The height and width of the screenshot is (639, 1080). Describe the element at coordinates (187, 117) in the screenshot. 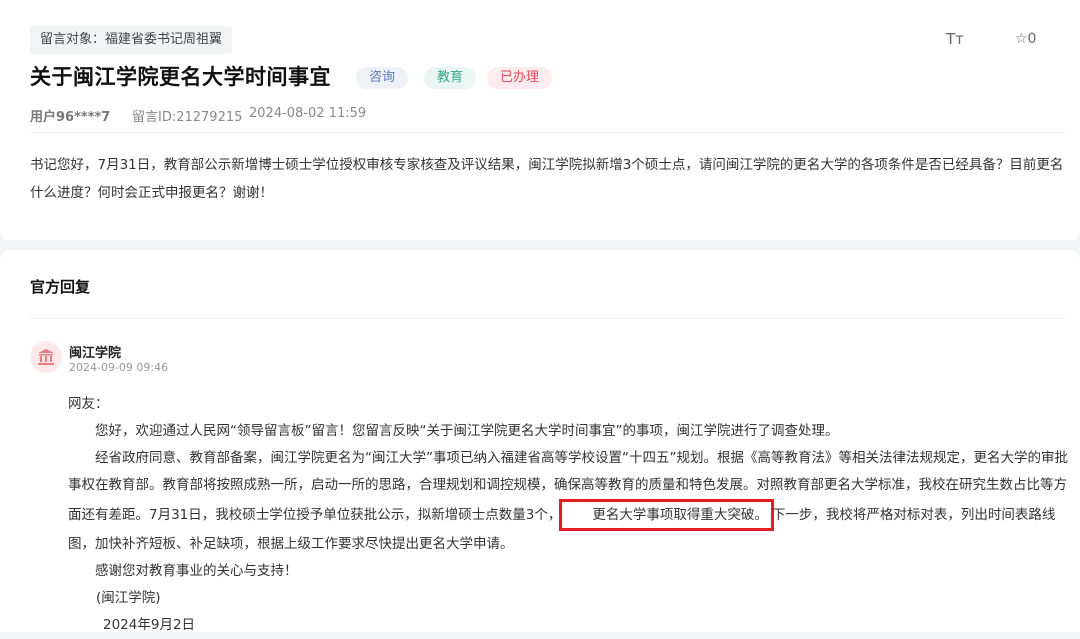

I see `message-id: 留言ID:21279215` at that location.